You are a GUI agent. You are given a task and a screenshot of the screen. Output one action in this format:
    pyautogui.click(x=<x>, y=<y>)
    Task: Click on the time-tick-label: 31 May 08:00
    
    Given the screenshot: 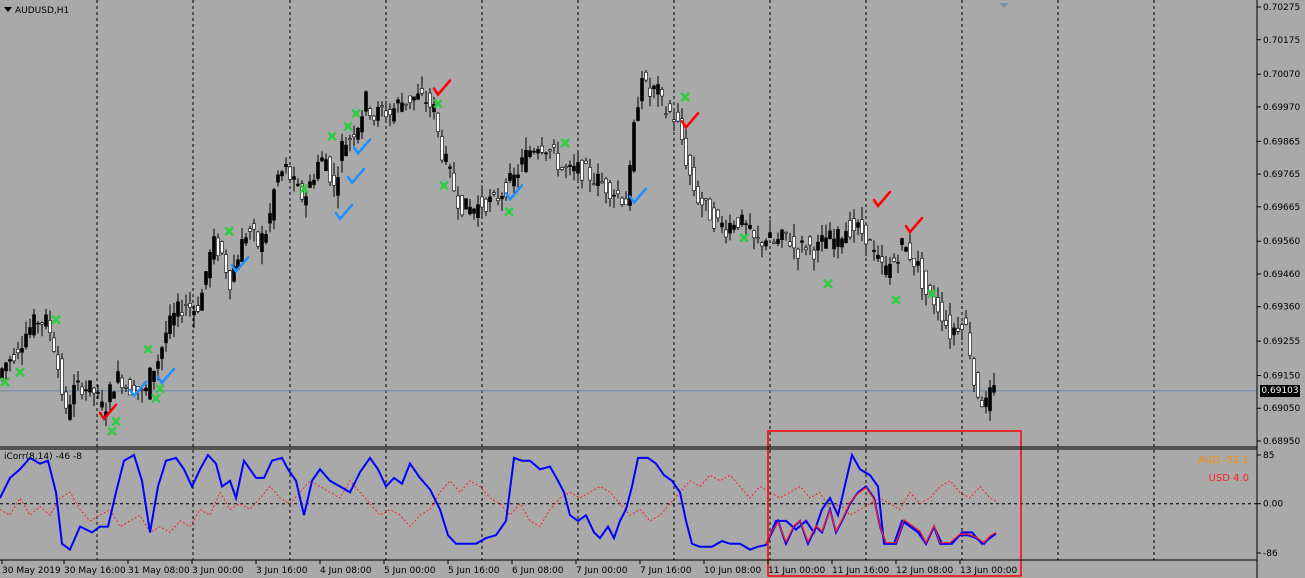 What is the action you would take?
    pyautogui.click(x=159, y=571)
    